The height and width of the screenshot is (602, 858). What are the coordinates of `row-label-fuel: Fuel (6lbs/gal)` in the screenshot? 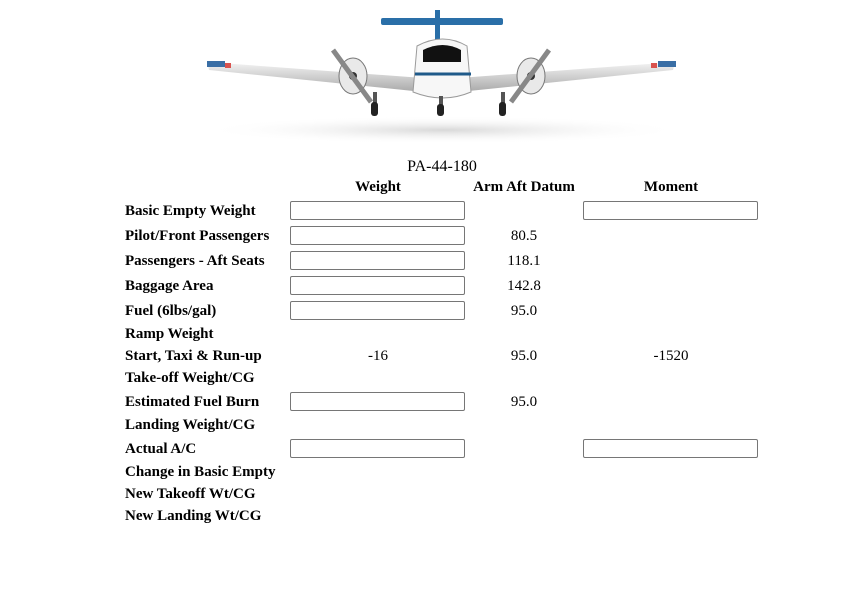 It's located at (171, 311).